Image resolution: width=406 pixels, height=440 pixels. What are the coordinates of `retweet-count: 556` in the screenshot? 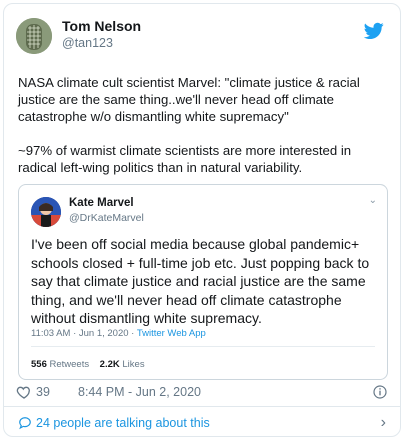 It's located at (39, 364).